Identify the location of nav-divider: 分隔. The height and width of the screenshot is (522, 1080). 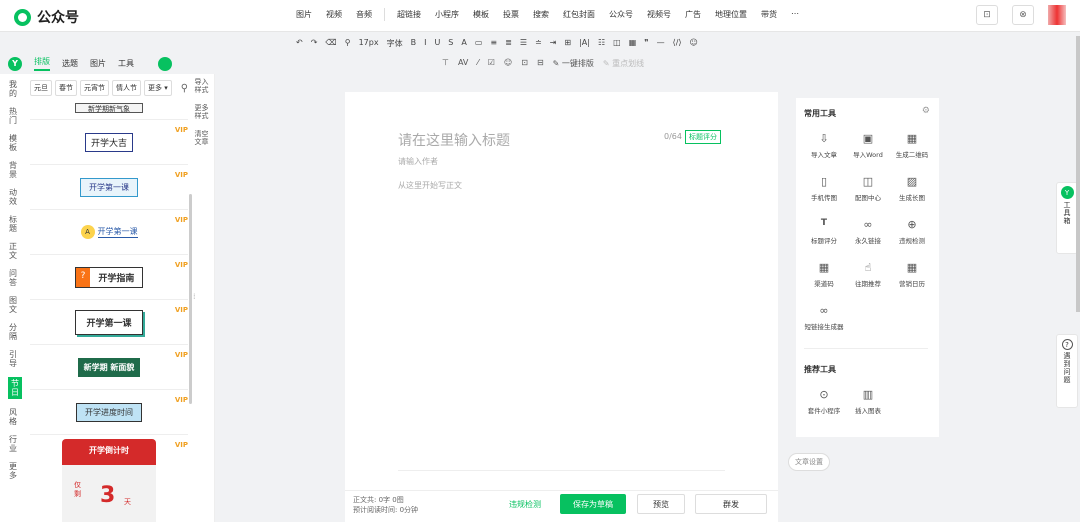
(13, 332).